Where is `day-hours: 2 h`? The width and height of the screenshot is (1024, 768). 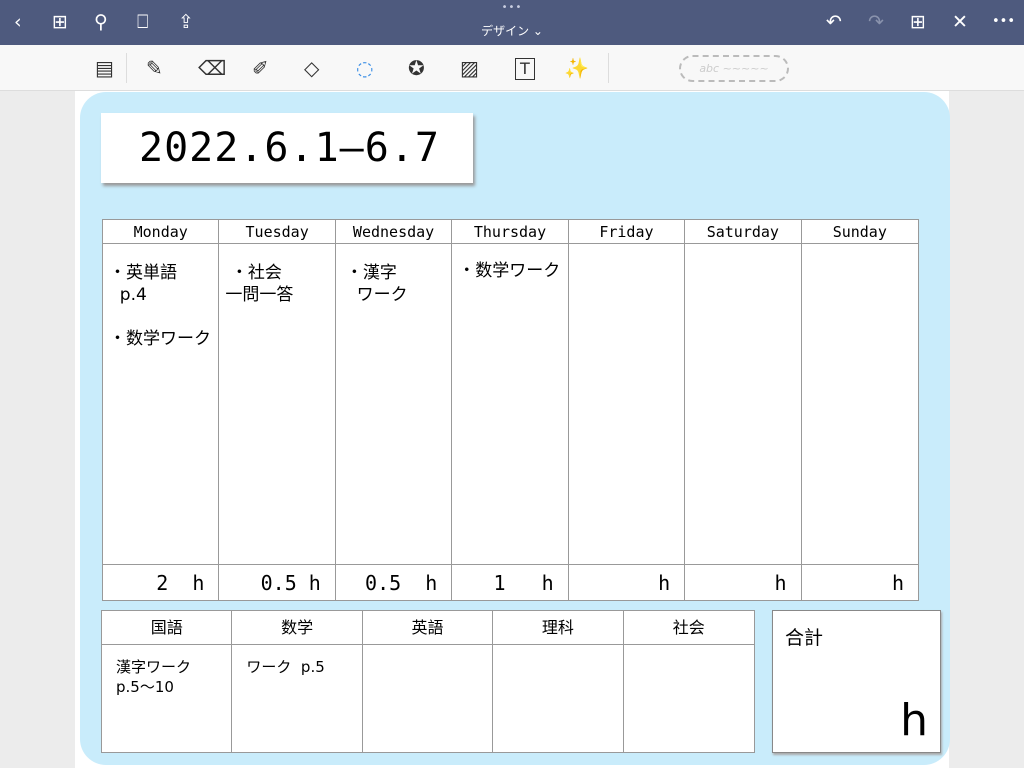 day-hours: 2 h is located at coordinates (161, 583).